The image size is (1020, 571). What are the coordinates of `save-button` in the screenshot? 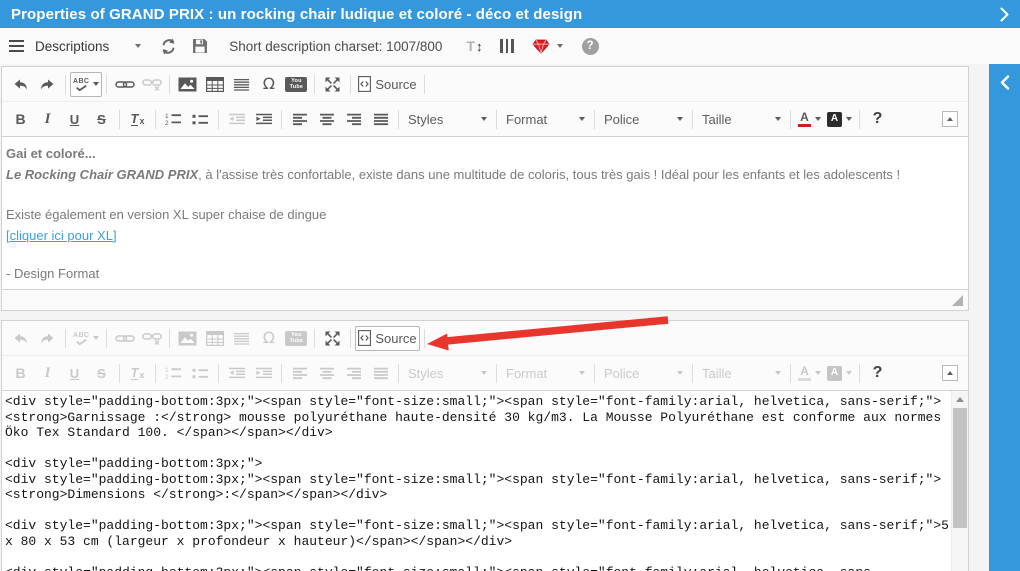 It's located at (200, 46).